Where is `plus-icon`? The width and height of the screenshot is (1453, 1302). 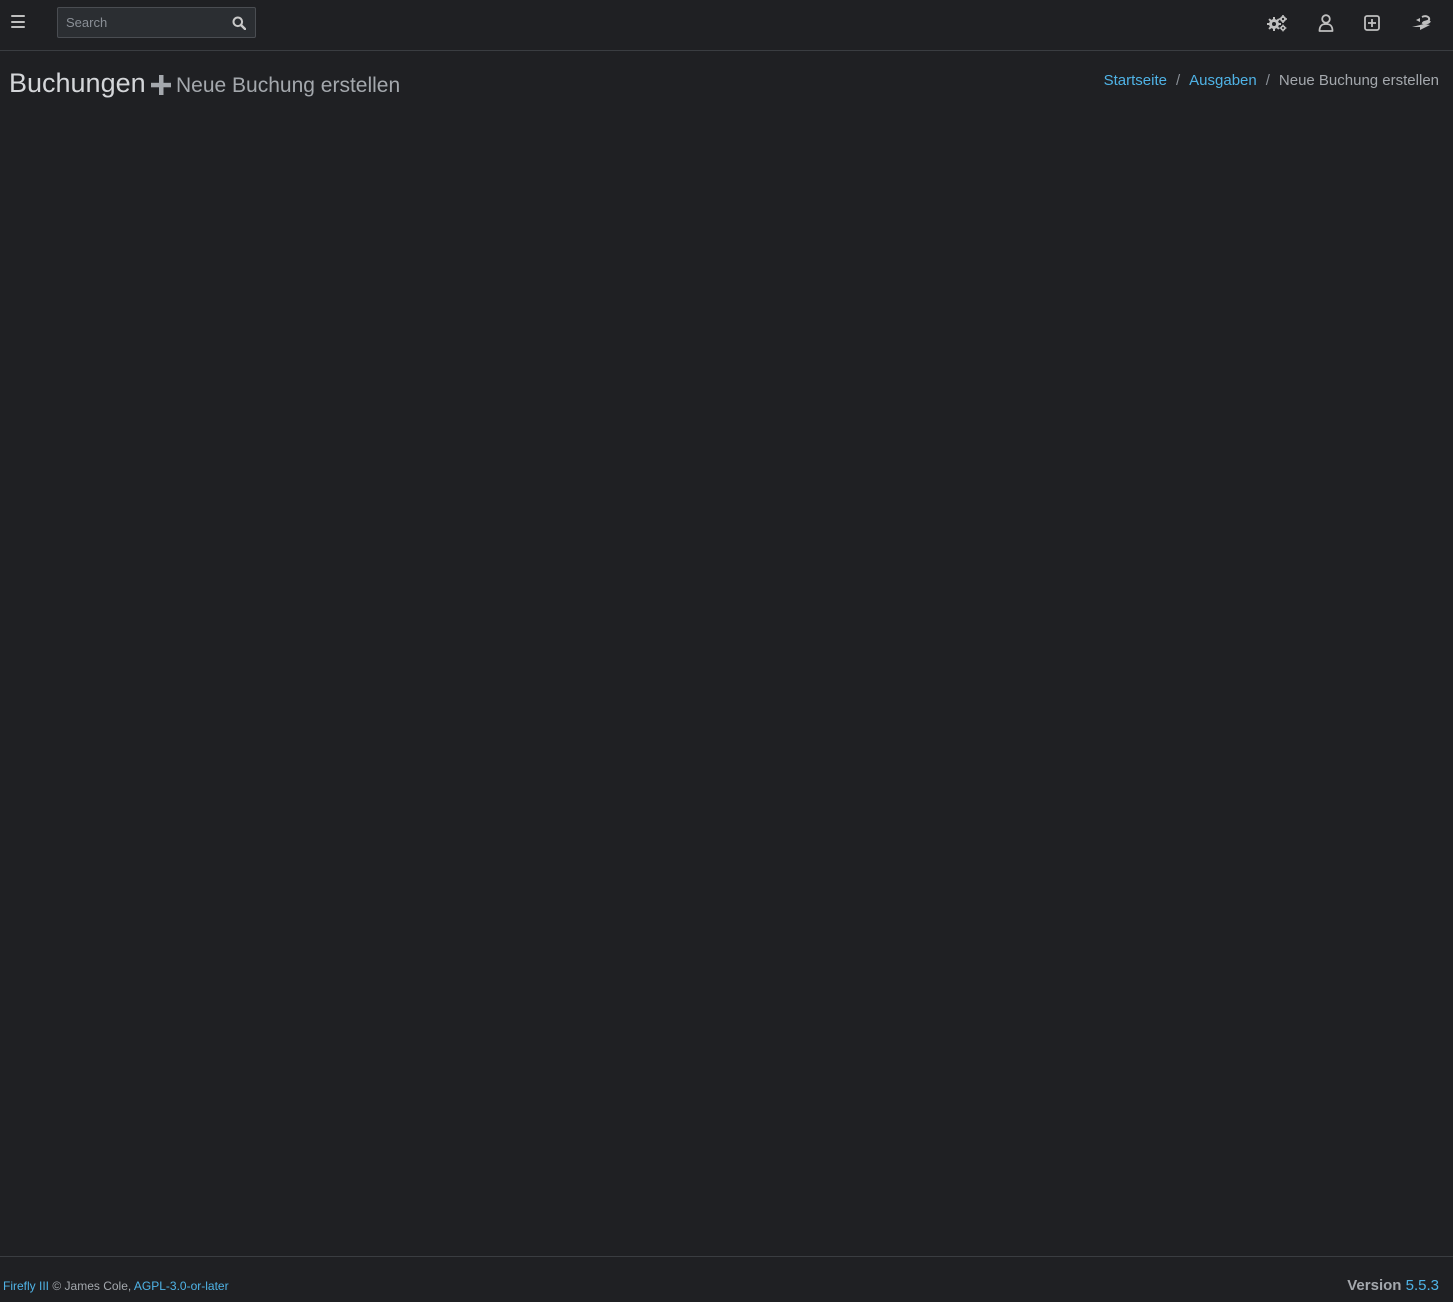
plus-icon is located at coordinates (161, 85).